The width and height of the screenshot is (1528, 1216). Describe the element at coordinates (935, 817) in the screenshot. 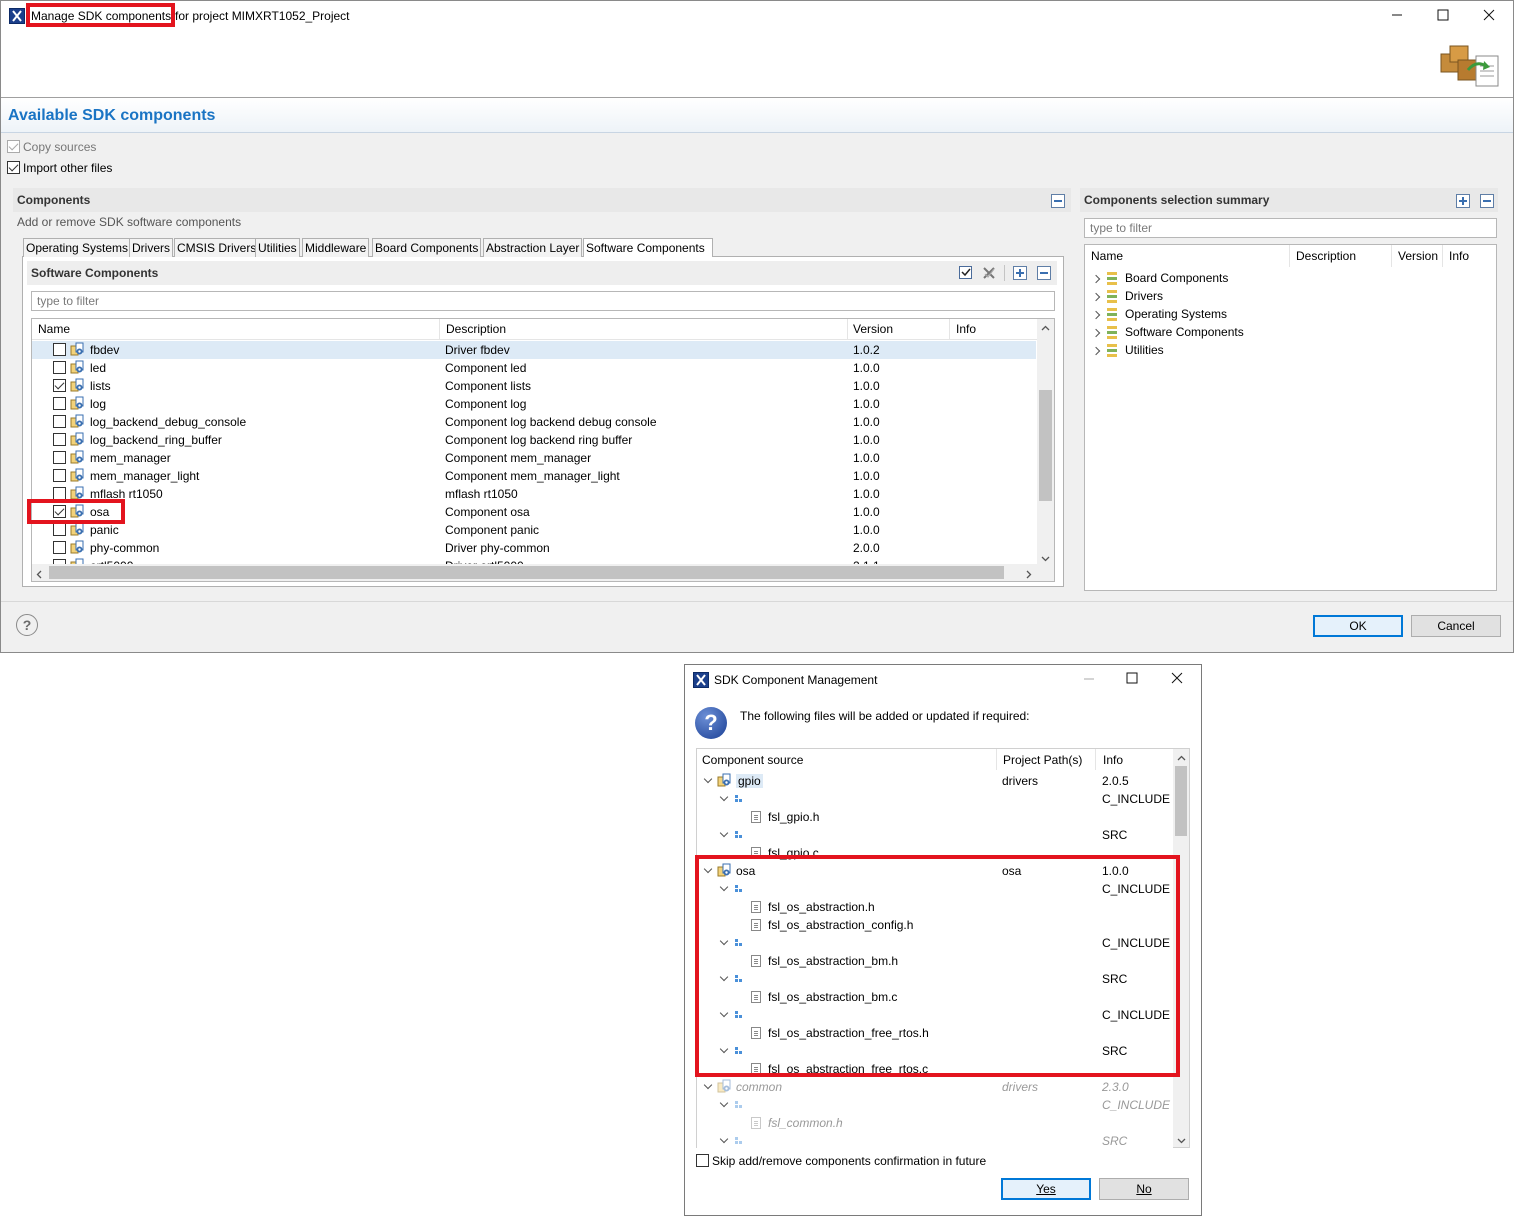

I see `tree-file-row: fsl_gpio.h` at that location.